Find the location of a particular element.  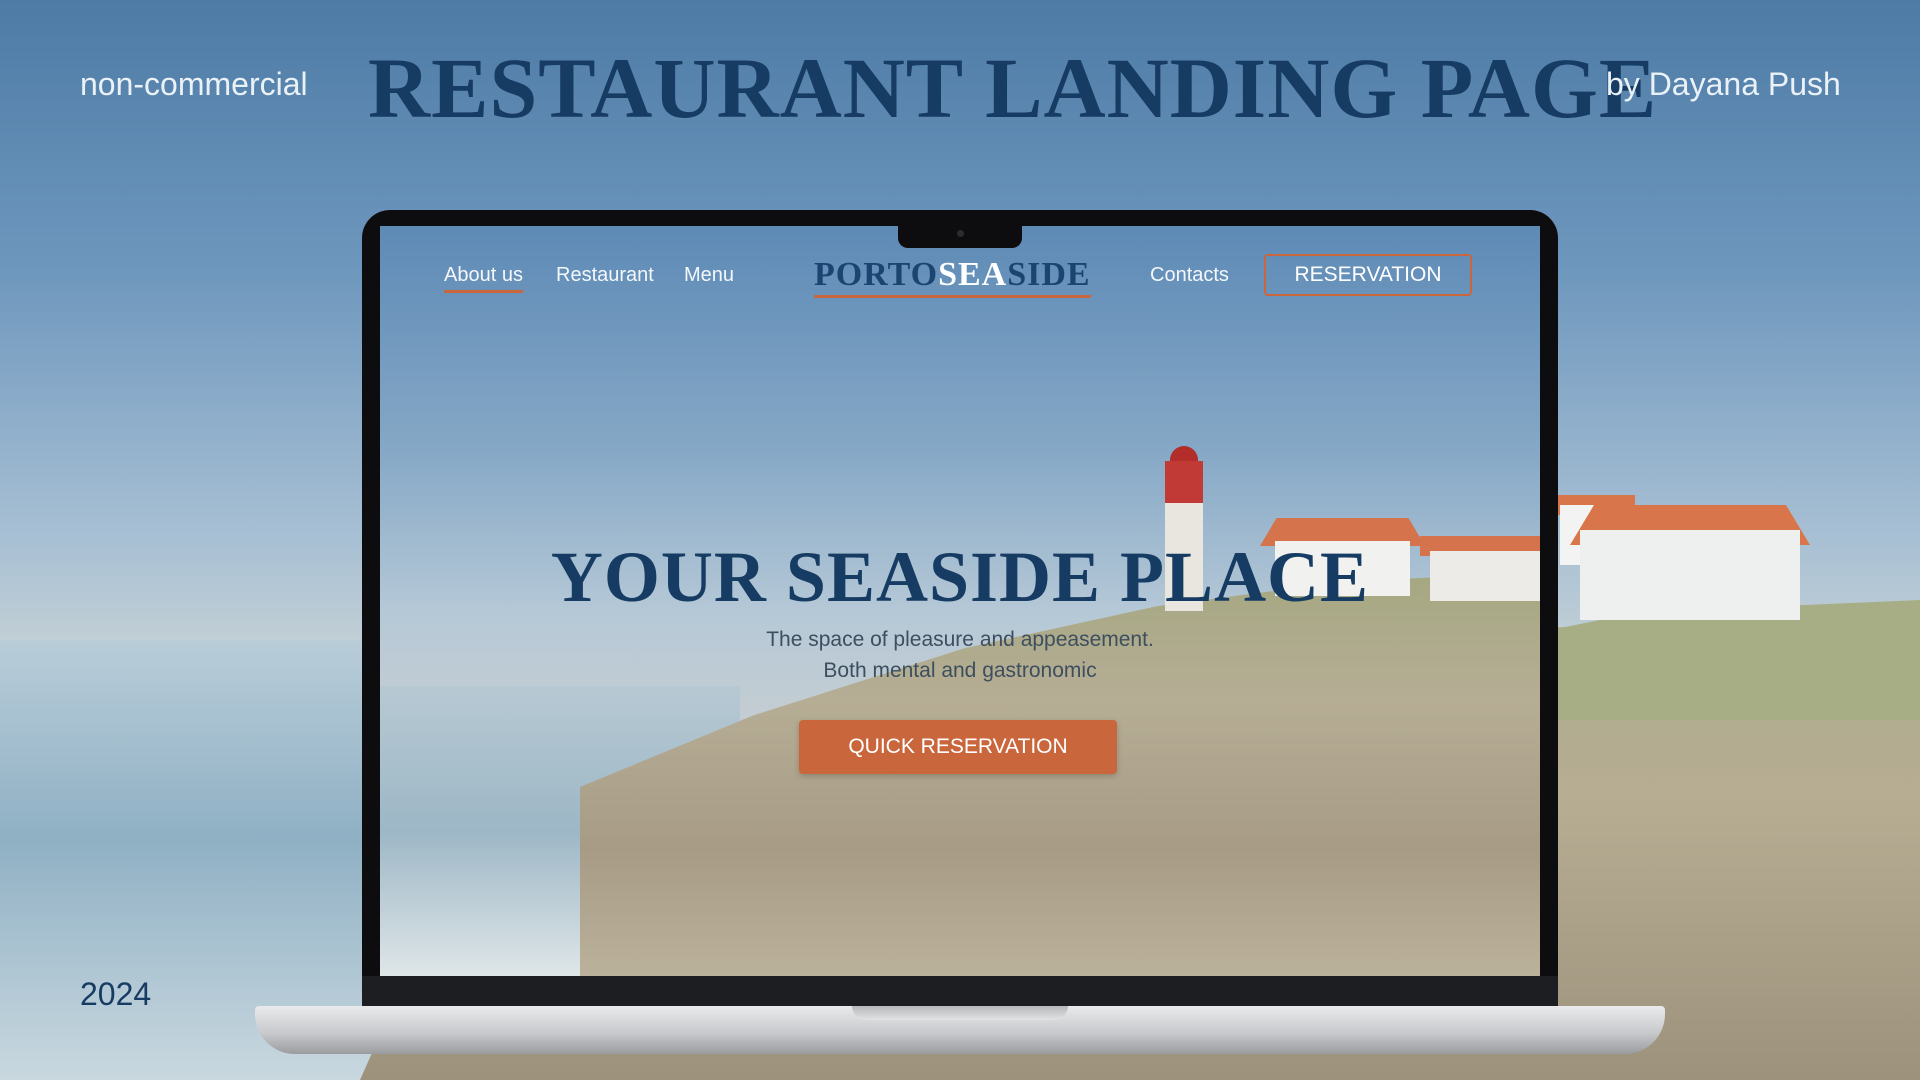

quick-reservation-button: QUICK RESERVATION is located at coordinates (958, 747).